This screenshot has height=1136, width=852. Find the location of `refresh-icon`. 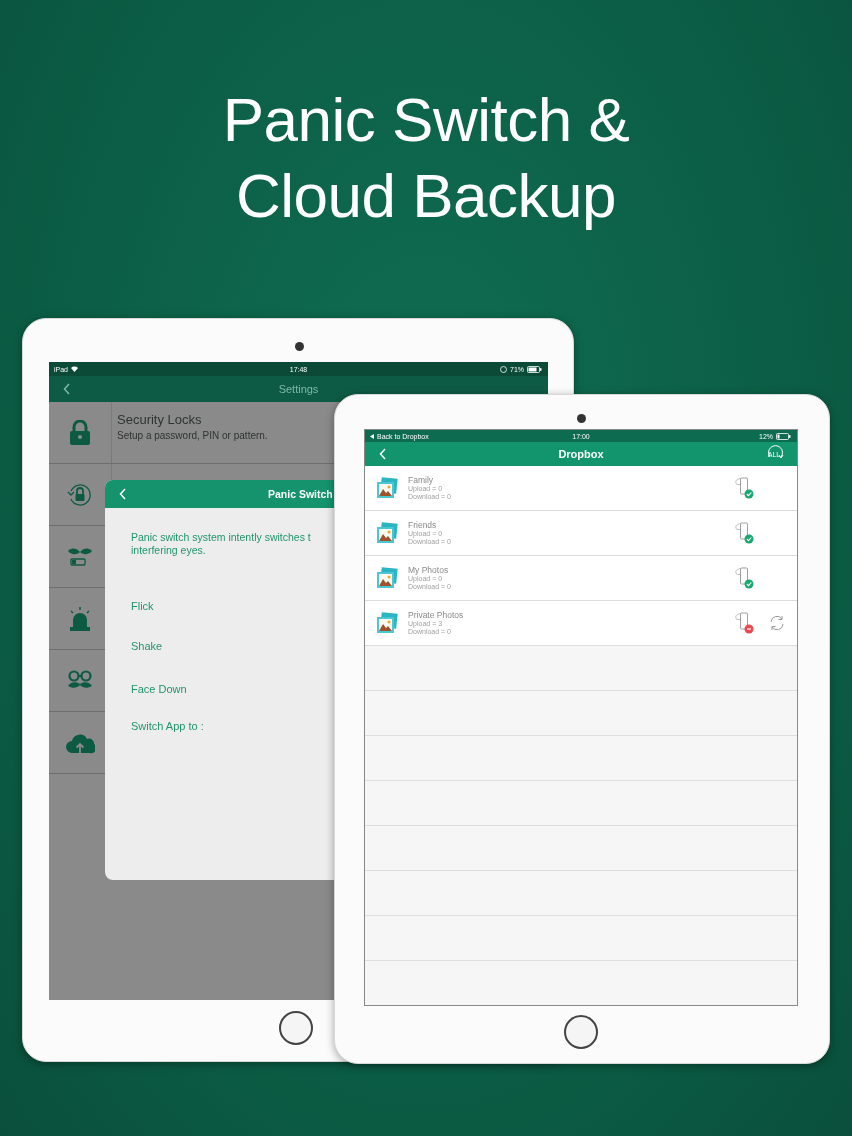

refresh-icon is located at coordinates (777, 623).